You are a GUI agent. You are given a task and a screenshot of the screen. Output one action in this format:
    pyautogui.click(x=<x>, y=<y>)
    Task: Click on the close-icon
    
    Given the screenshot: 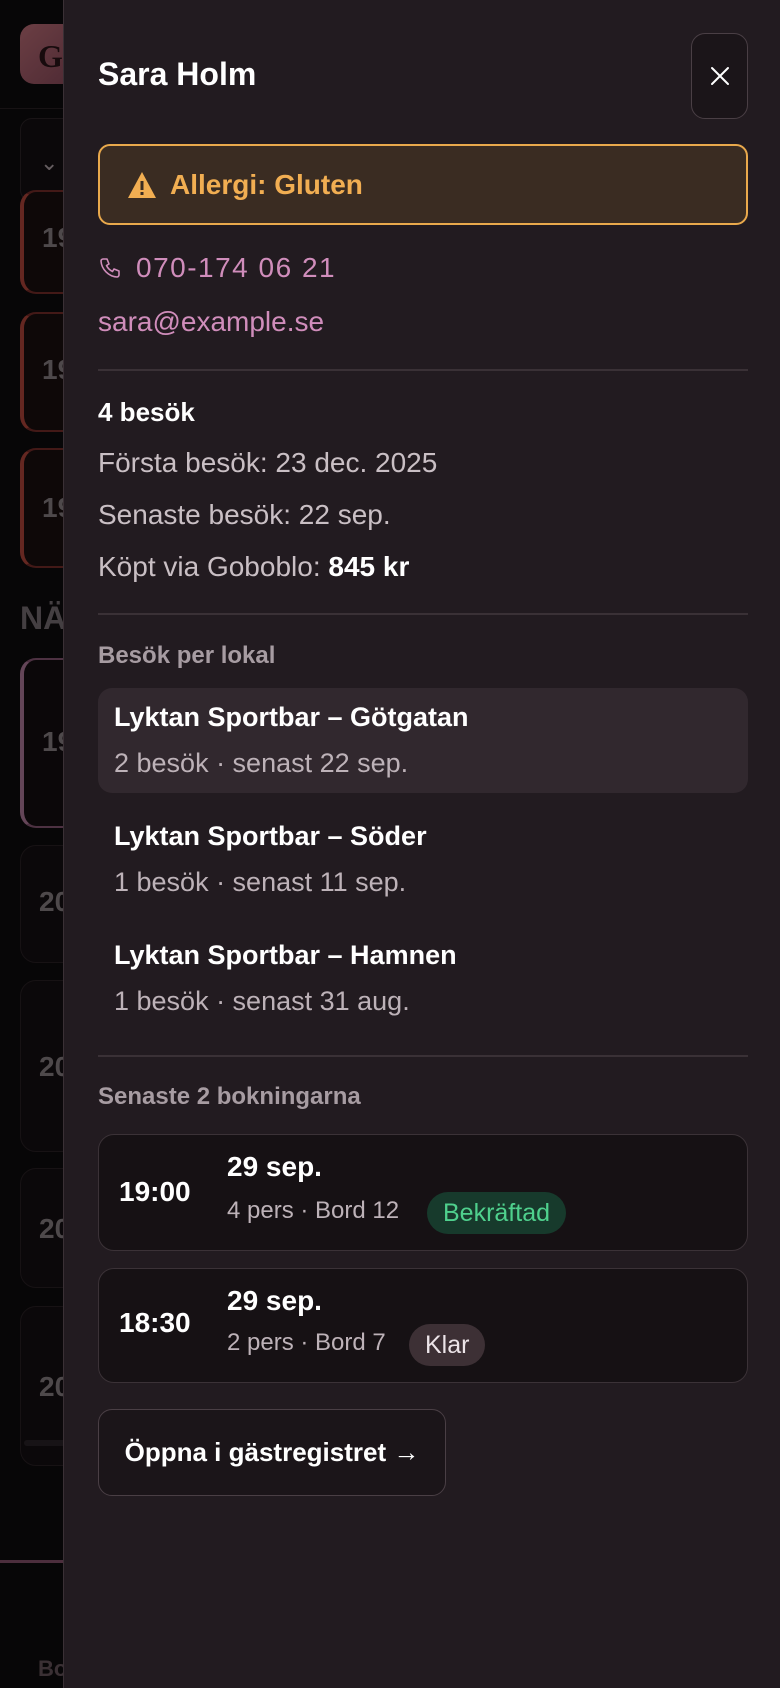 What is the action you would take?
    pyautogui.click(x=719, y=76)
    